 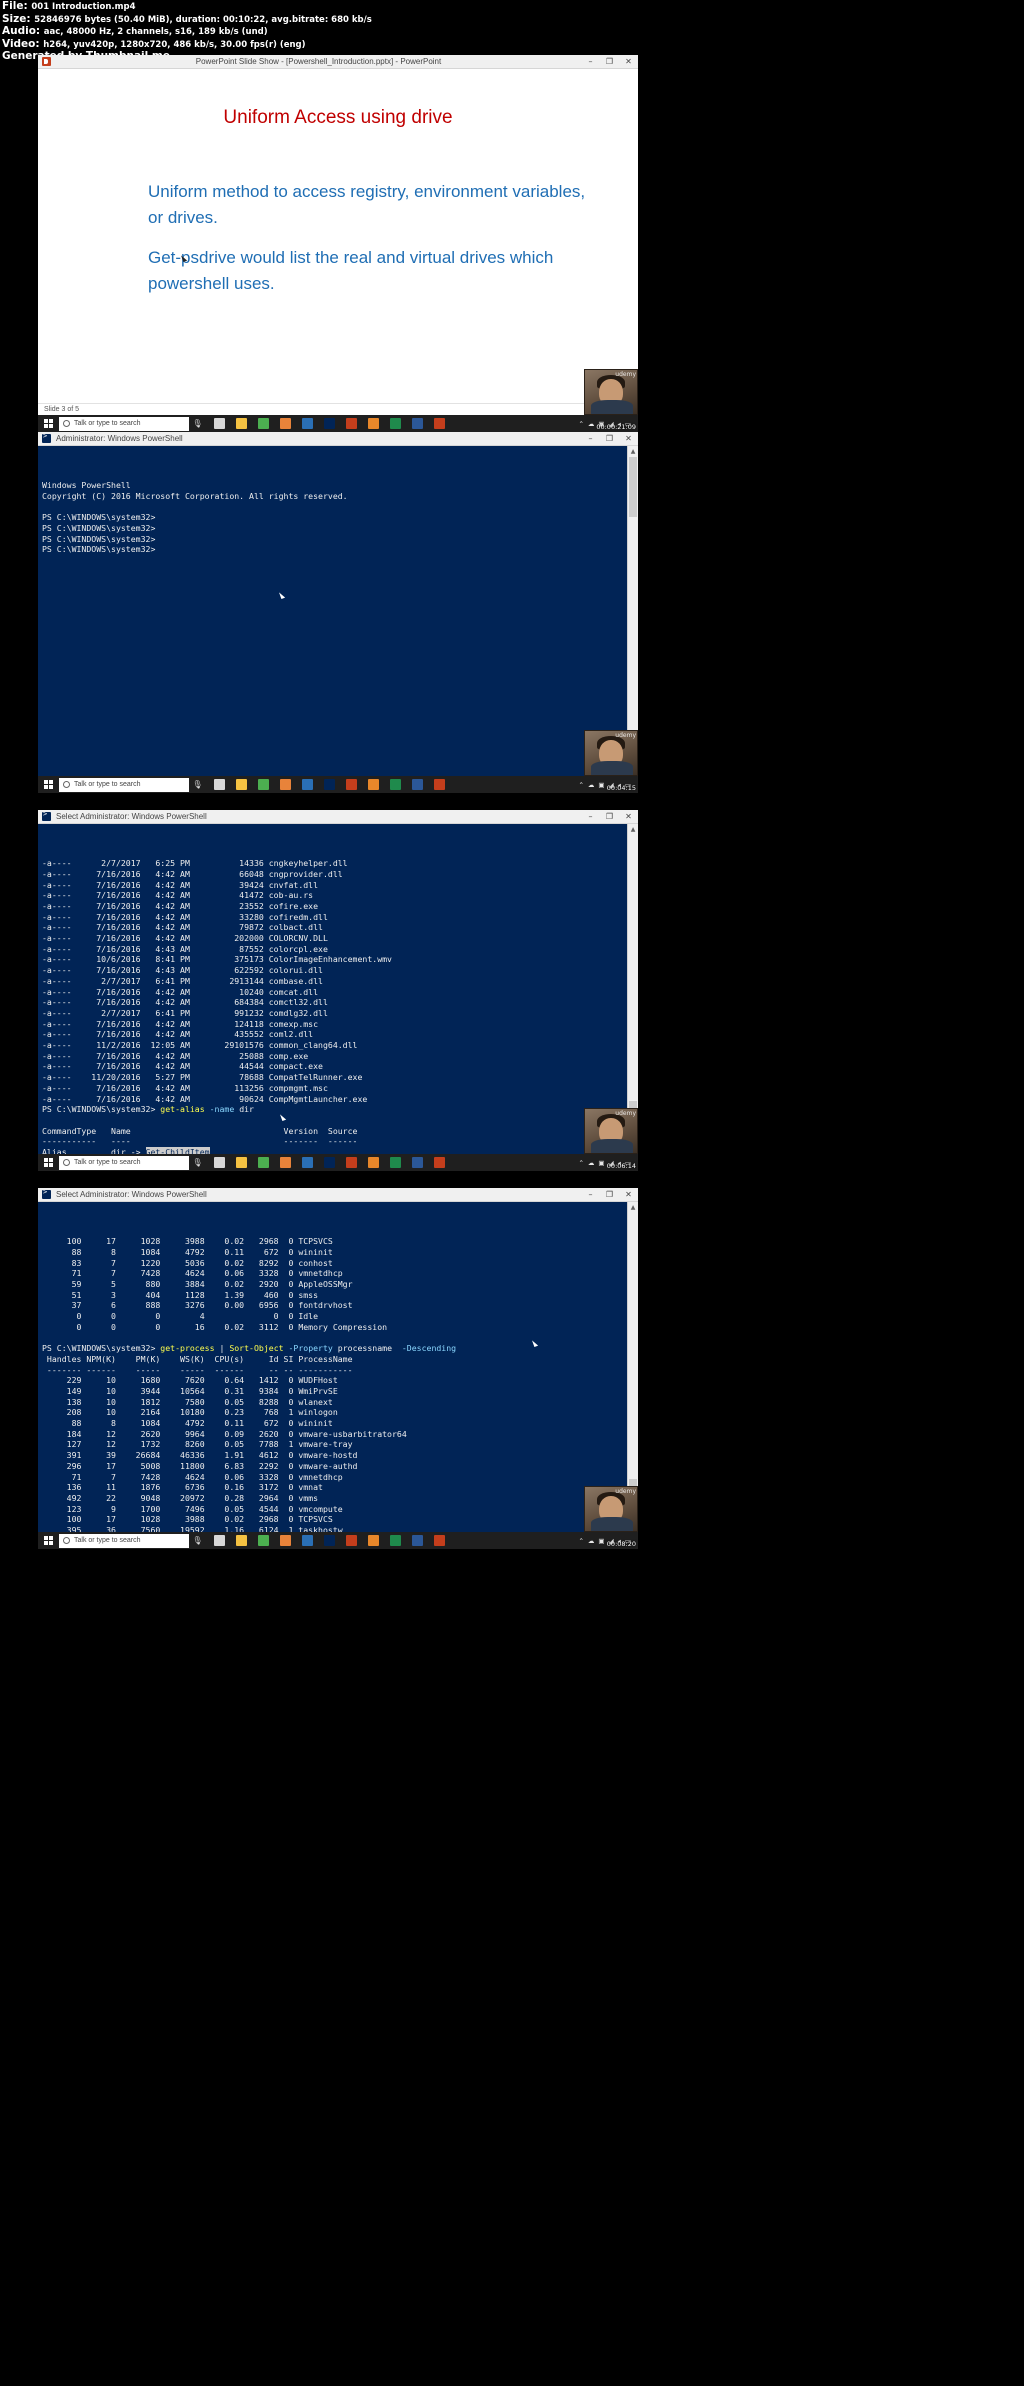 I want to click on powershell-window-title-3: Select Administrator: Windows PowerShell, so click(x=131, y=816).